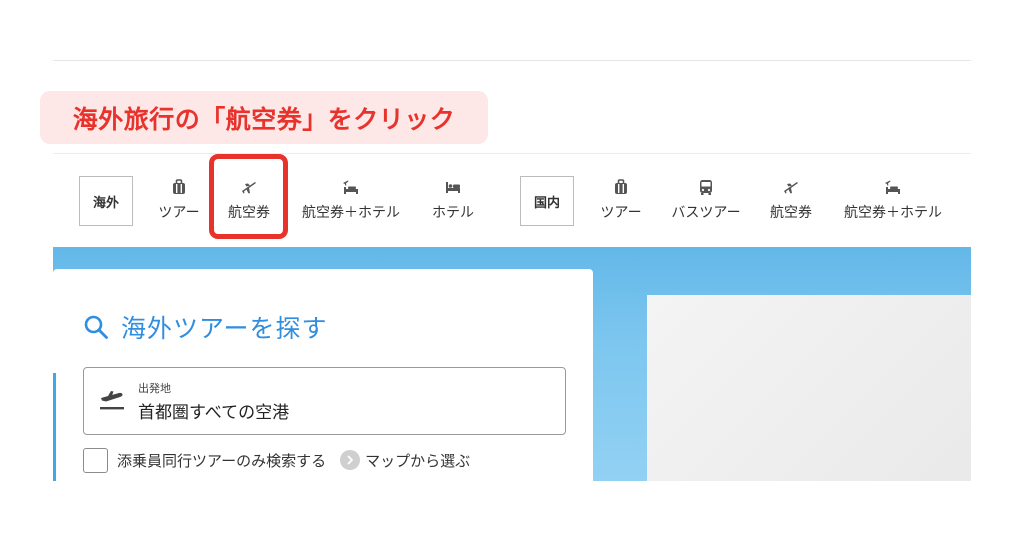  I want to click on region-overseas-label: 海外, so click(106, 201).